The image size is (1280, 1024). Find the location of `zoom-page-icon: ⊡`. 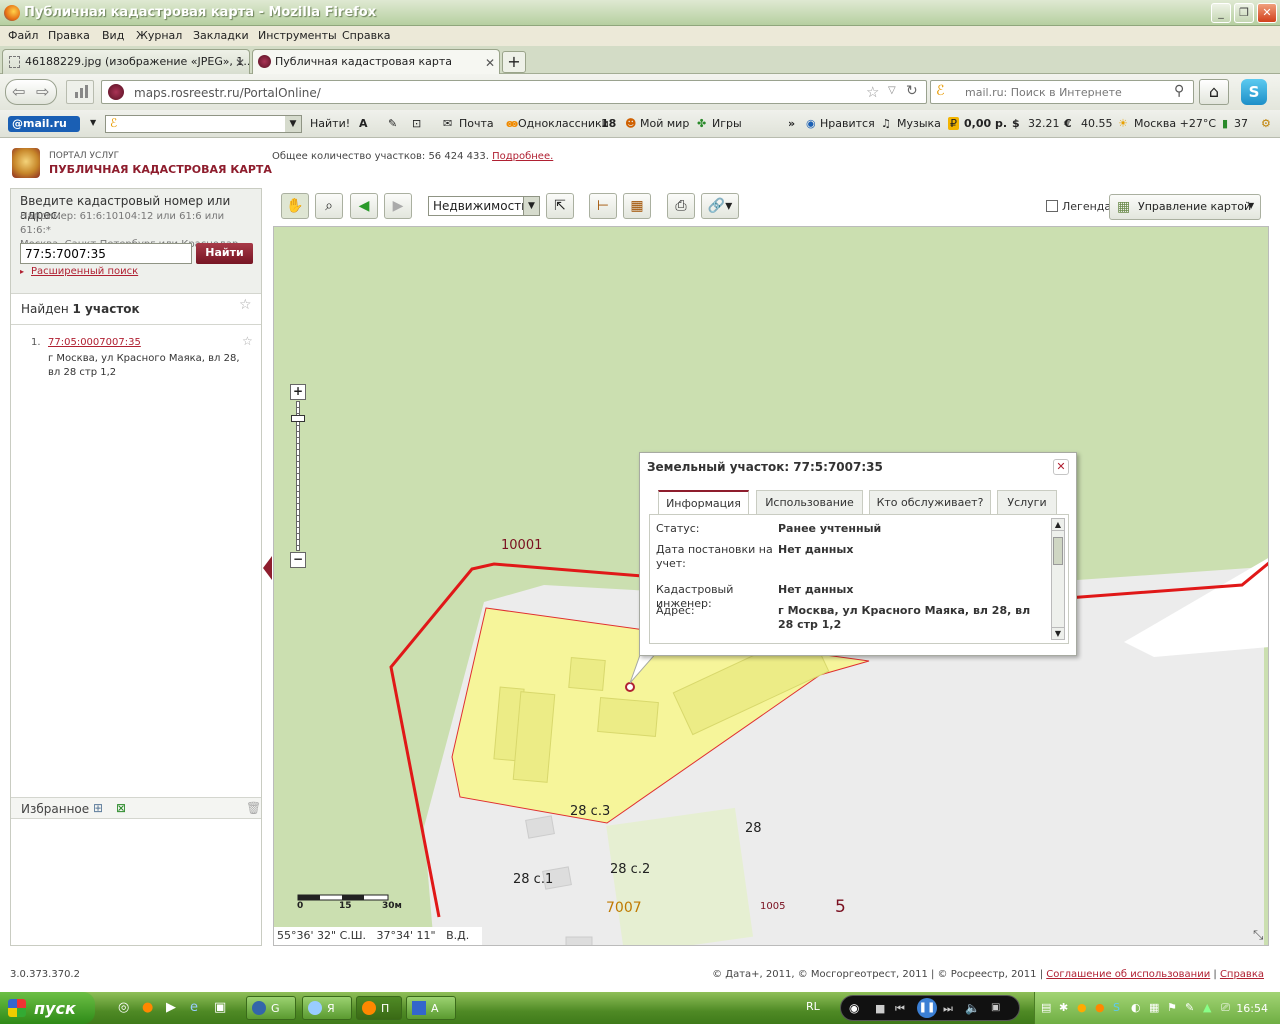

zoom-page-icon: ⊡ is located at coordinates (416, 123).